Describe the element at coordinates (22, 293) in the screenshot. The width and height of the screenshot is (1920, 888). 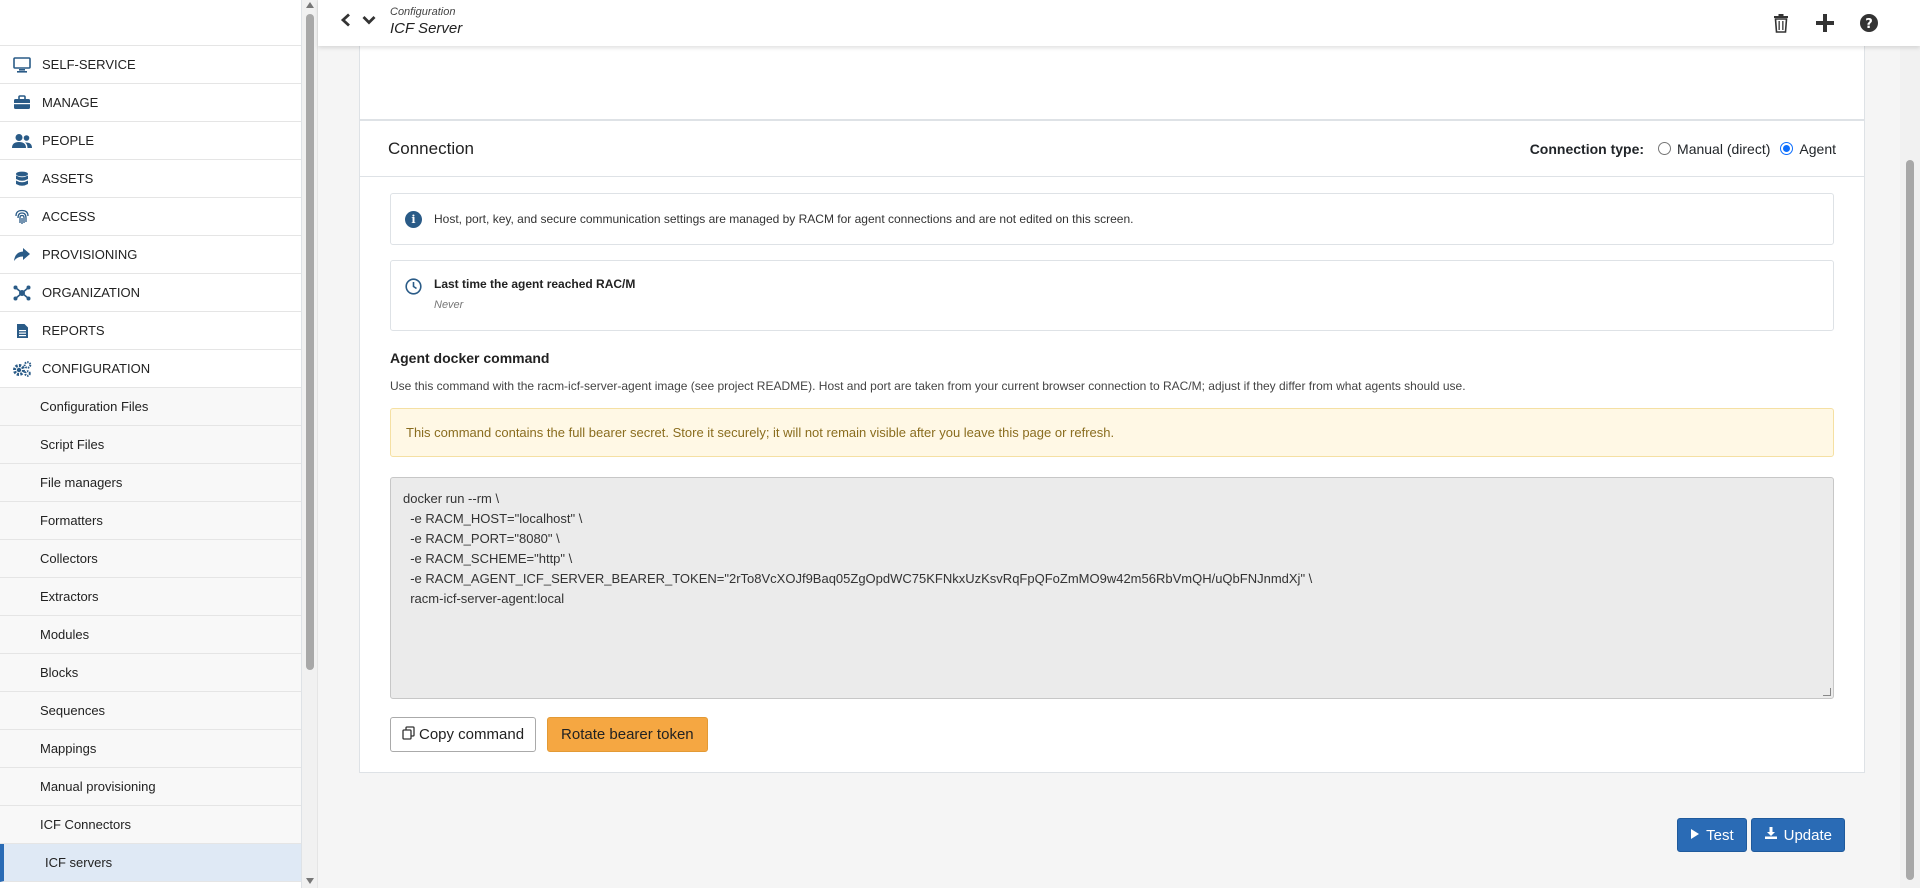
I see `network-icon` at that location.